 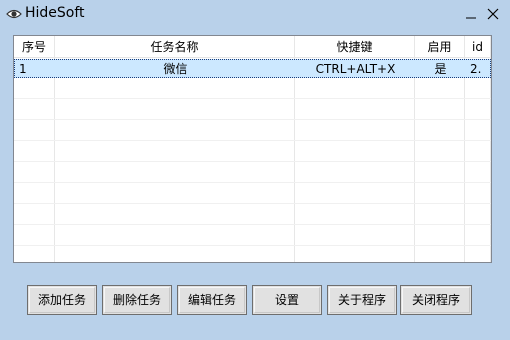 What do you see at coordinates (23, 69) in the screenshot?
I see `cell-index: 1` at bounding box center [23, 69].